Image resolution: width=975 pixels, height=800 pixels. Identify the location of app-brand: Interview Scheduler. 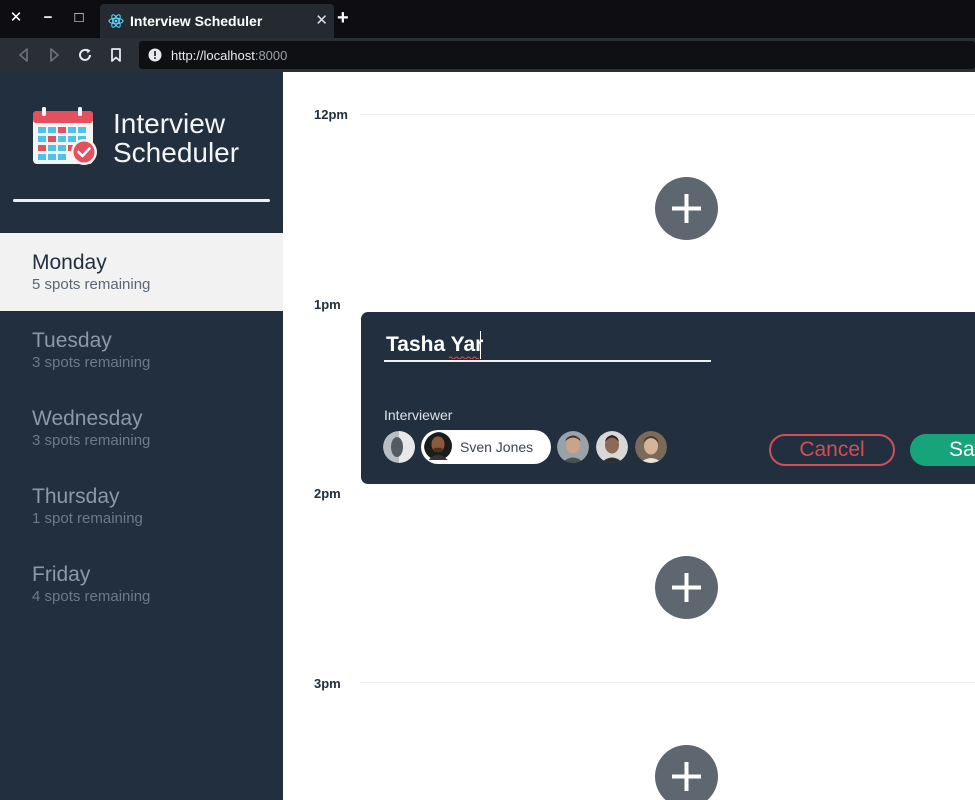
(176, 138).